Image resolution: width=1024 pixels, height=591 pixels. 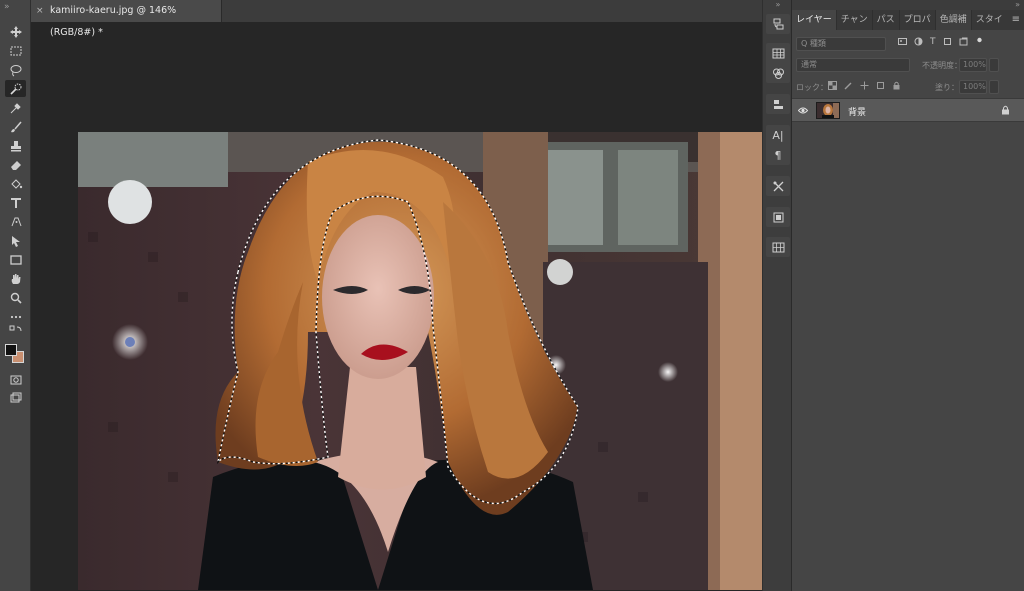 I want to click on glyphs-icon, so click(x=778, y=247).